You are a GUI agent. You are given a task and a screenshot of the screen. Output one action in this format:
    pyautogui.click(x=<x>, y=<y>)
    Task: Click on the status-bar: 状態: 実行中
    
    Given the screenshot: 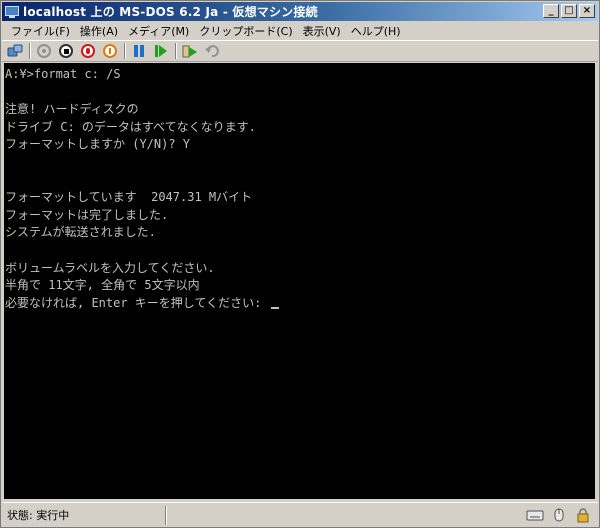 What is the action you would take?
    pyautogui.click(x=300, y=514)
    